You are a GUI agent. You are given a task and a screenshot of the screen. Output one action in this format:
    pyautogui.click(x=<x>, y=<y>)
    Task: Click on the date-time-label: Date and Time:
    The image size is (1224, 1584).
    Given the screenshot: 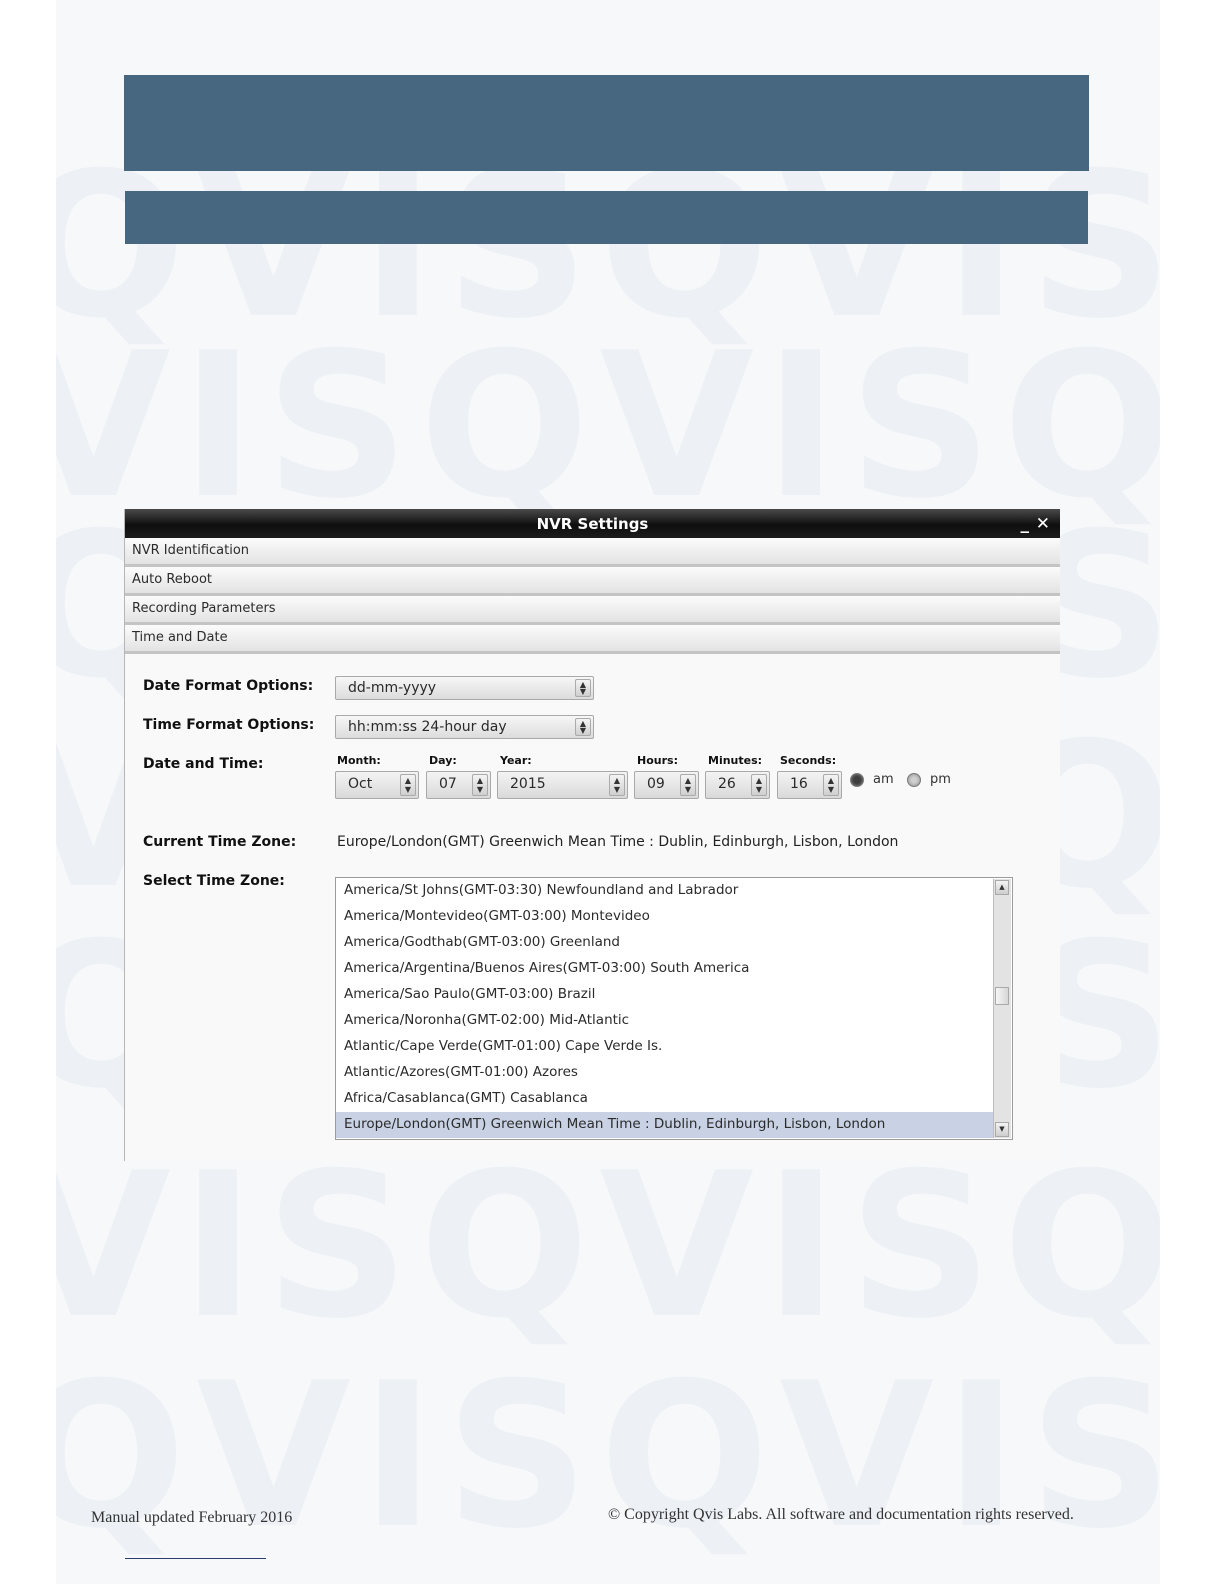 What is the action you would take?
    pyautogui.click(x=203, y=764)
    